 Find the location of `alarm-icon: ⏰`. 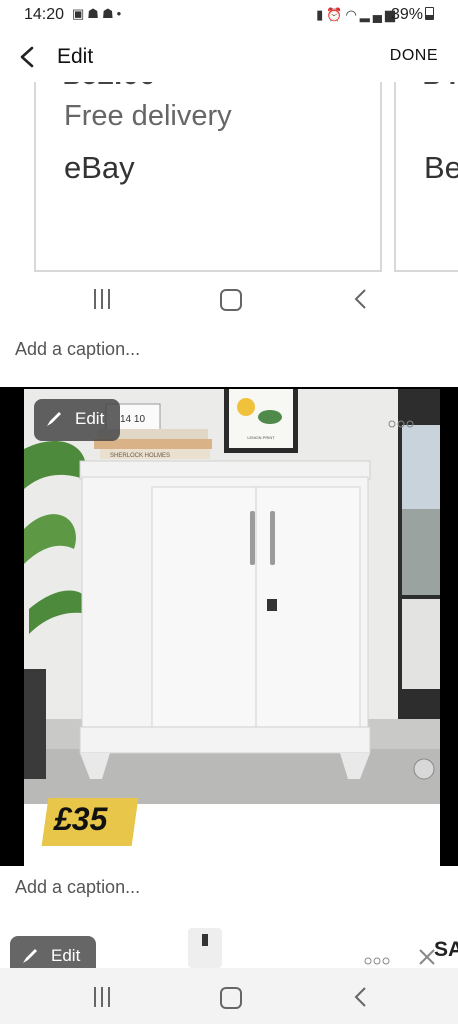

alarm-icon: ⏰ is located at coordinates (336, 14).